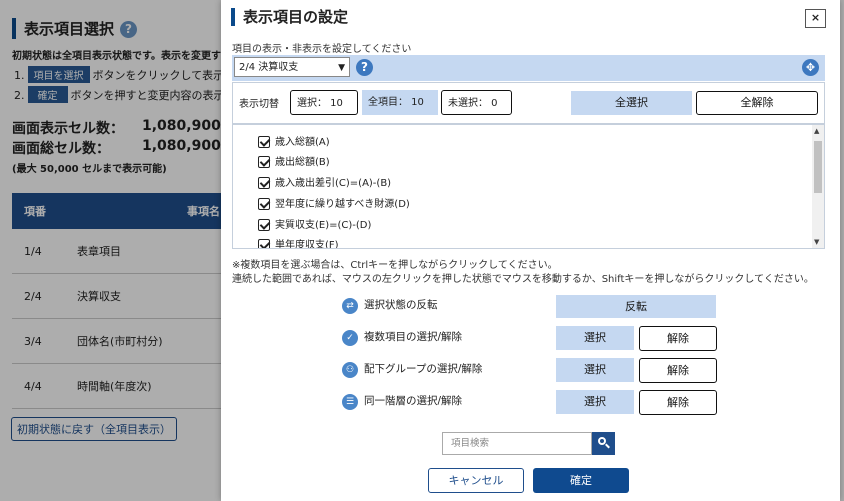  Describe the element at coordinates (581, 480) in the screenshot. I see `confirm-button: 確定` at that location.